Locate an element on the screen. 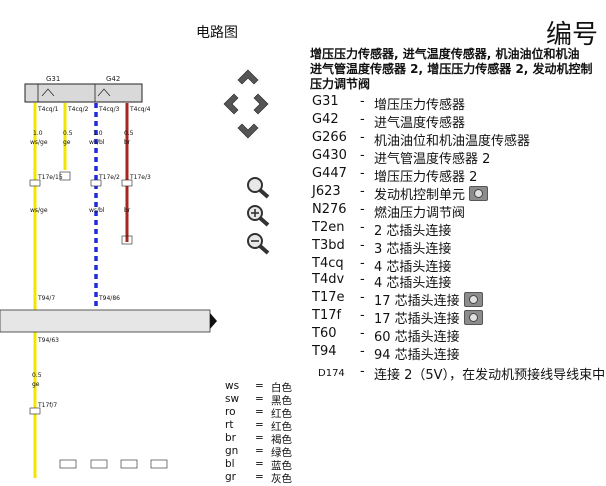  wire-2-pin: T4cq/2 is located at coordinates (78, 109).